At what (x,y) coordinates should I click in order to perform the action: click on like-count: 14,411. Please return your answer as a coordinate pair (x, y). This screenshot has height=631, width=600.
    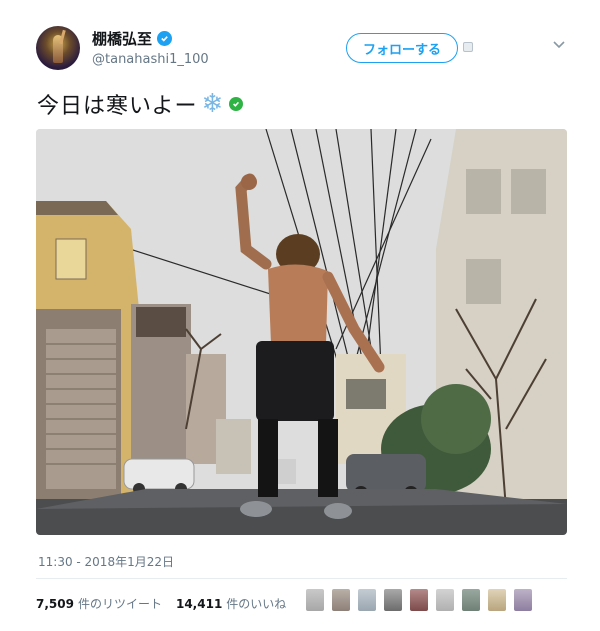
    Looking at the image, I should click on (199, 604).